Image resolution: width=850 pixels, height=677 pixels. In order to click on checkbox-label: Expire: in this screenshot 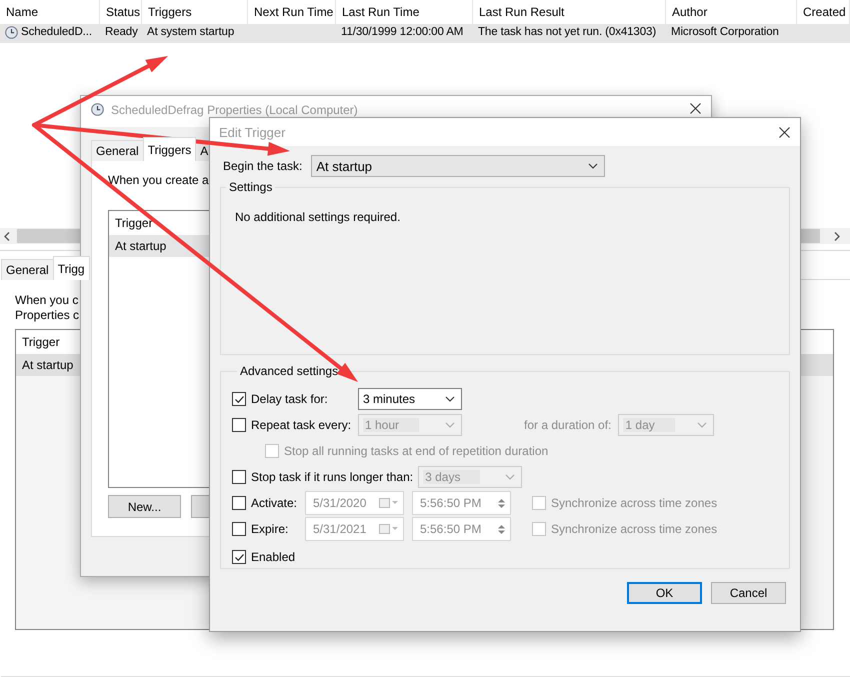, I will do `click(270, 529)`.